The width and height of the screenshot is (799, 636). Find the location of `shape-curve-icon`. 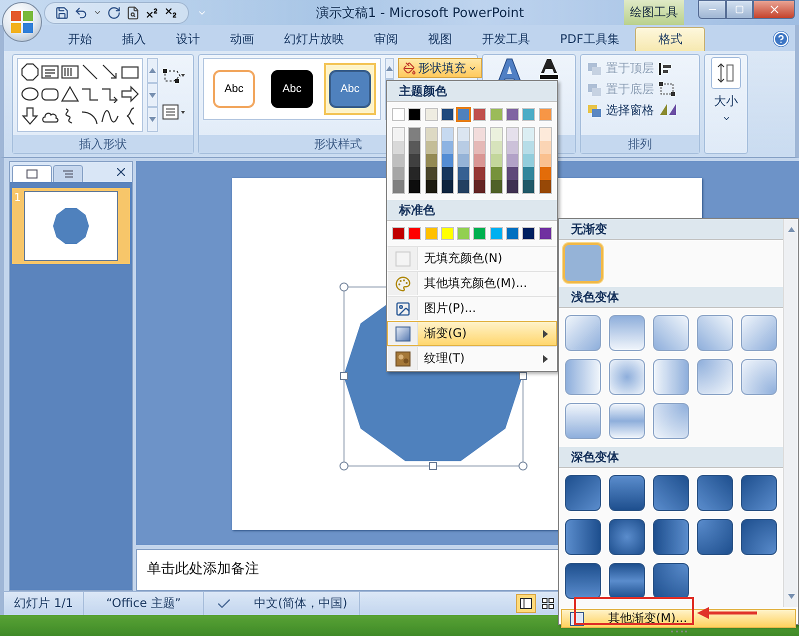

shape-curve-icon is located at coordinates (110, 116).